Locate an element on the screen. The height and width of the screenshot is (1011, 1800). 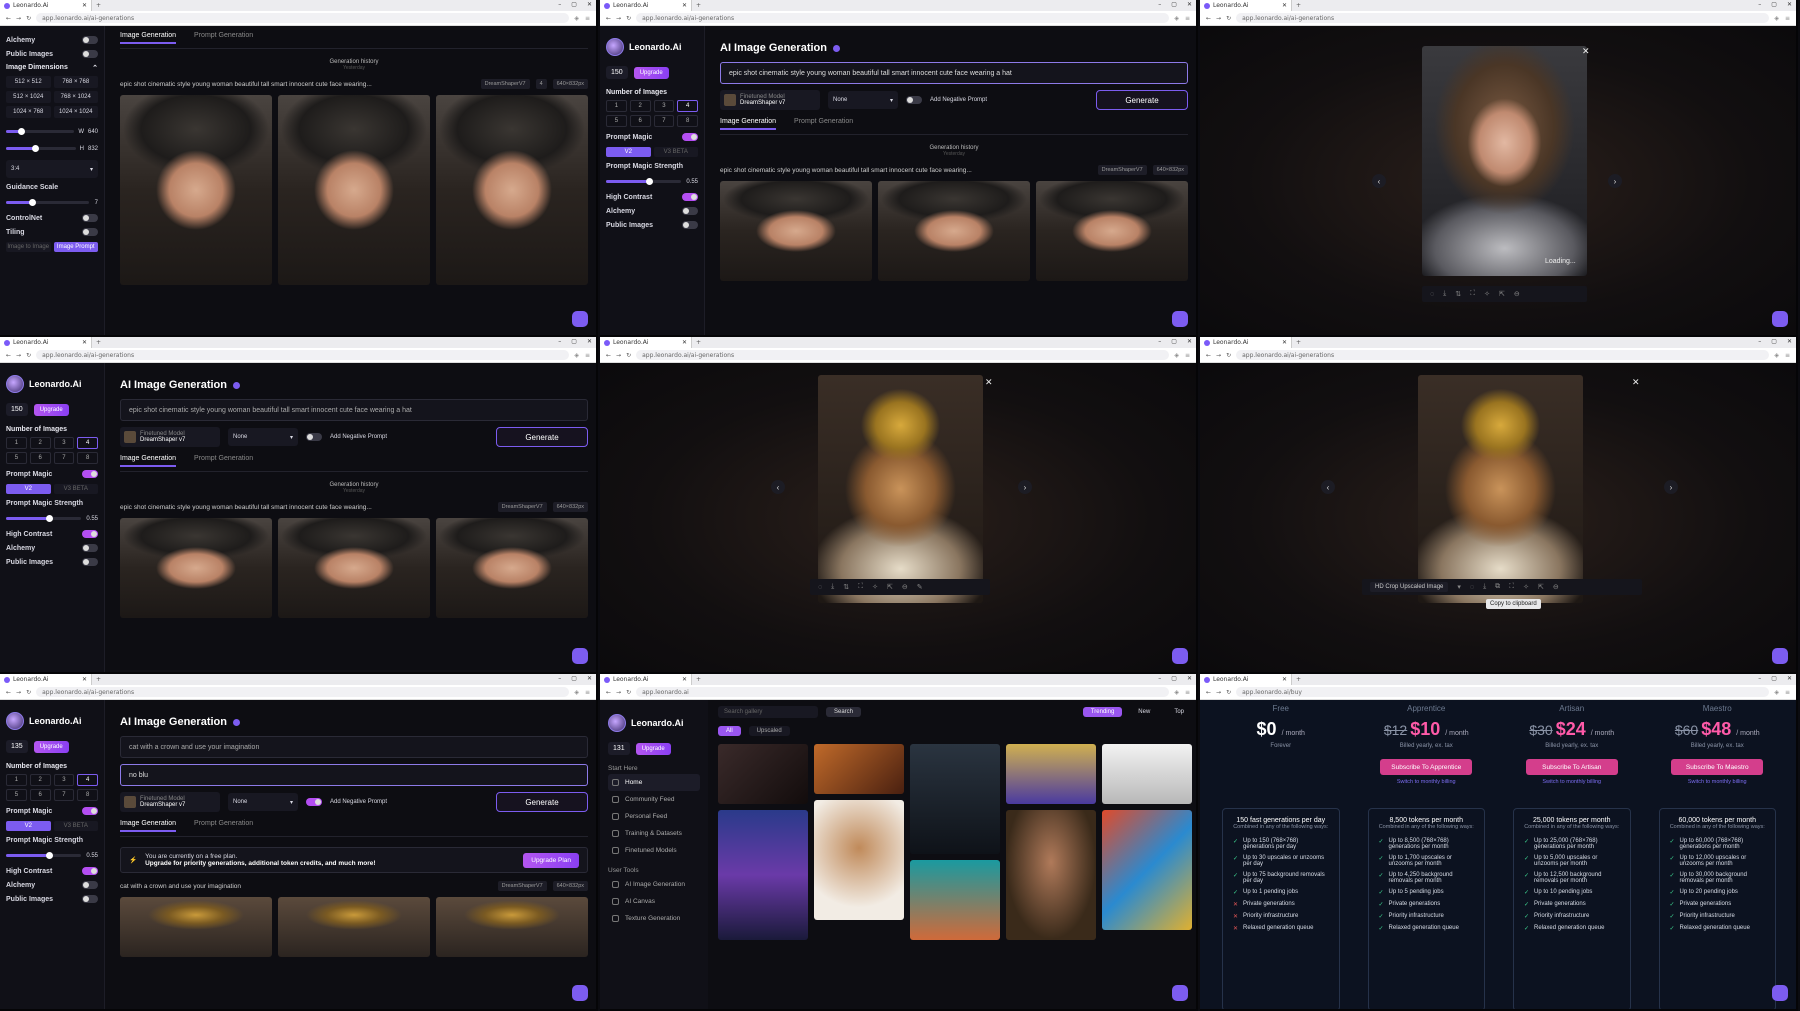
v2-option: V2 is located at coordinates (28, 489).